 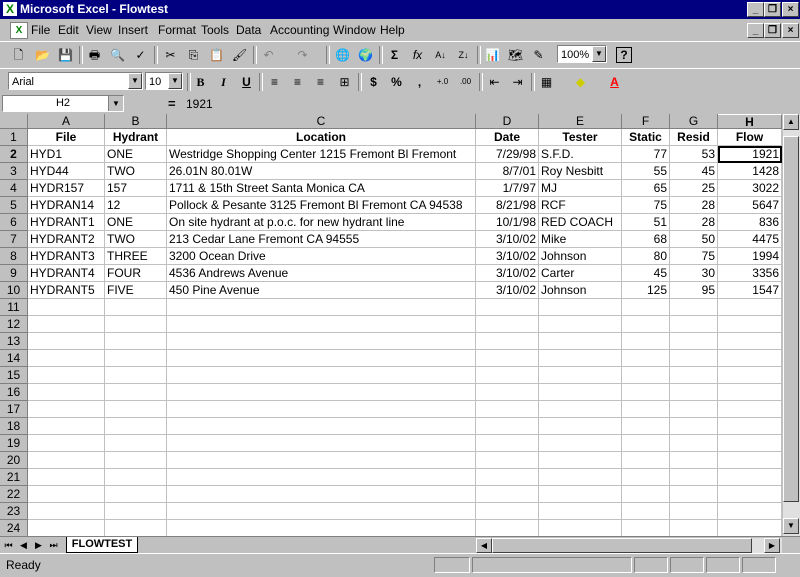 I want to click on table-cell: Johnson, so click(x=580, y=290).